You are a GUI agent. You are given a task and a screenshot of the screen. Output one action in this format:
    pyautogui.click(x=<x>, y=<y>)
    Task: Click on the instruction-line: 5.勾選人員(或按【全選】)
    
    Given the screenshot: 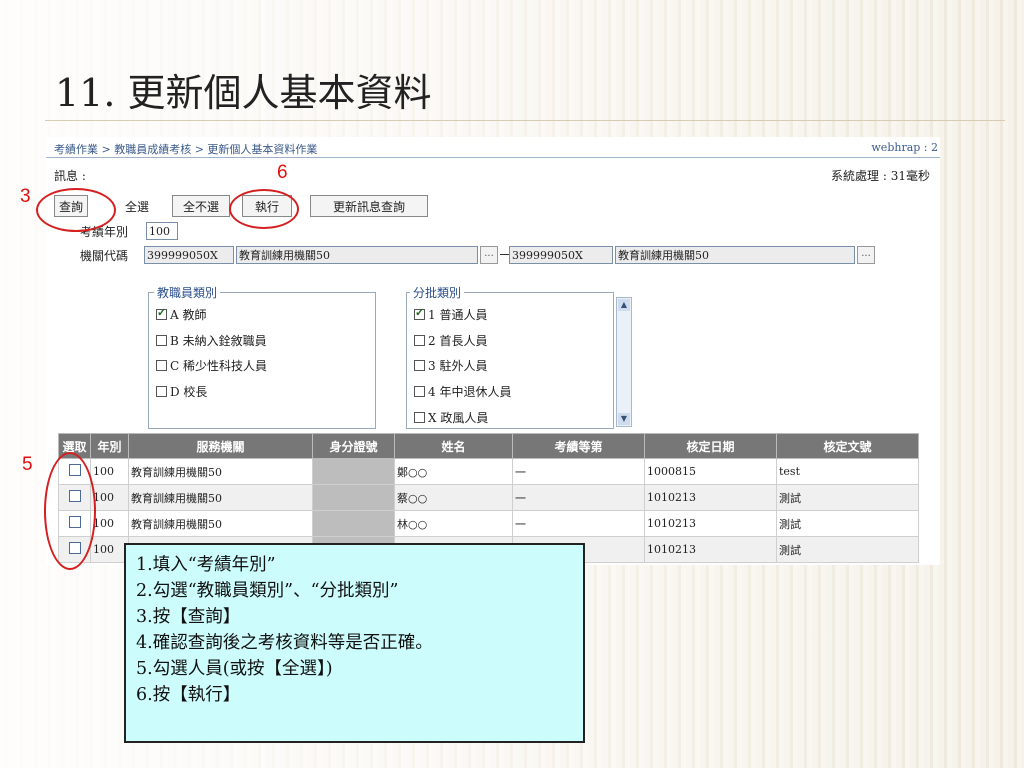 What is the action you would take?
    pyautogui.click(x=234, y=669)
    